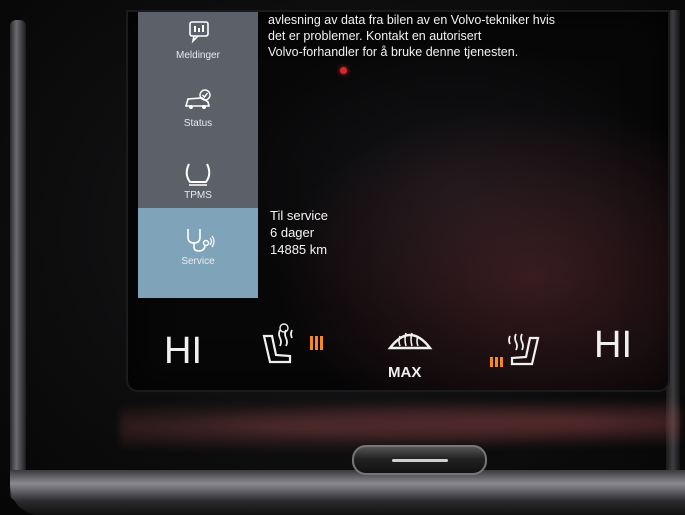 The image size is (685, 515). Describe the element at coordinates (292, 232) in the screenshot. I see `service-days: 6 dager` at that location.